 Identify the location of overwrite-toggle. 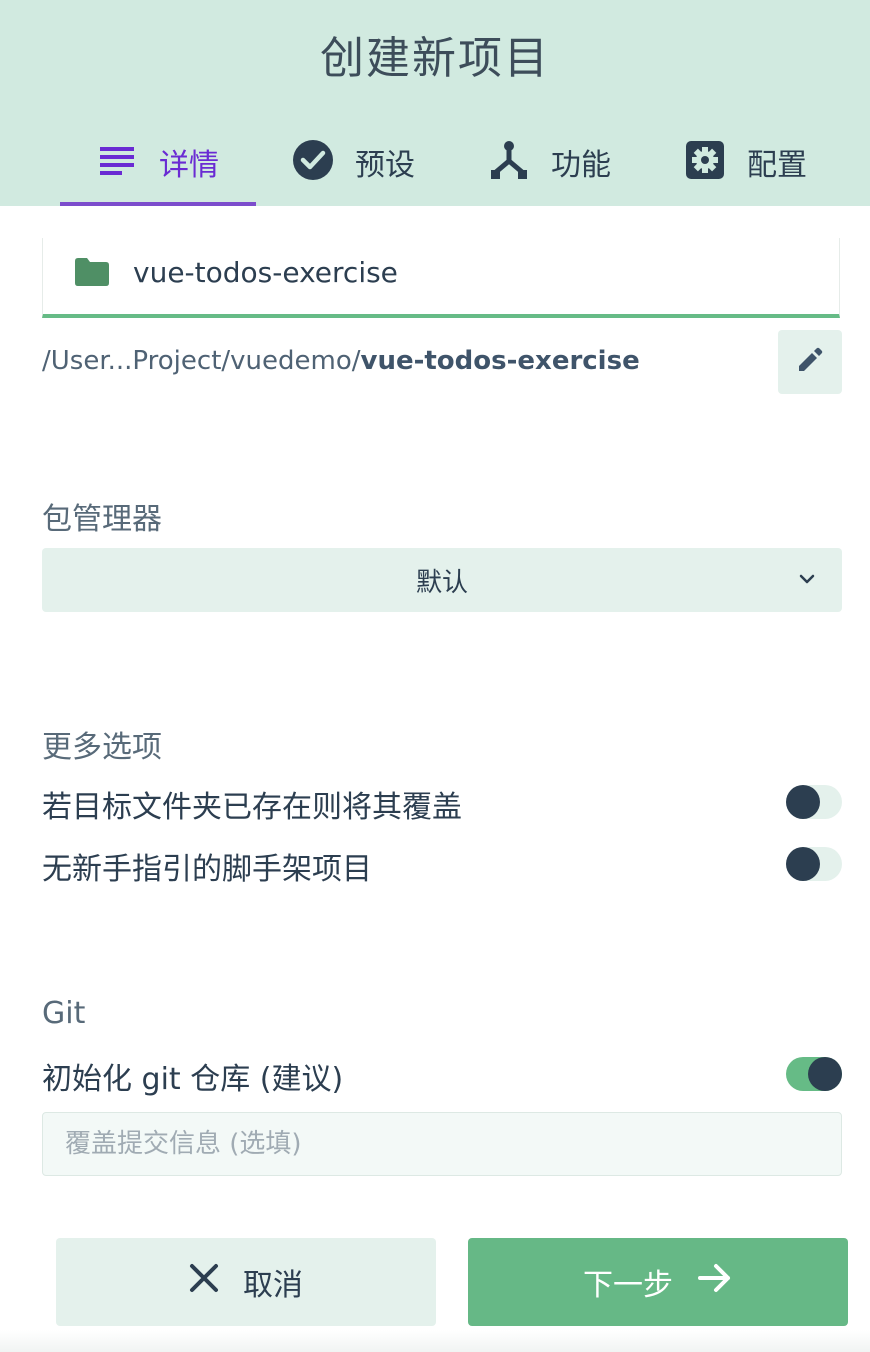
(814, 802).